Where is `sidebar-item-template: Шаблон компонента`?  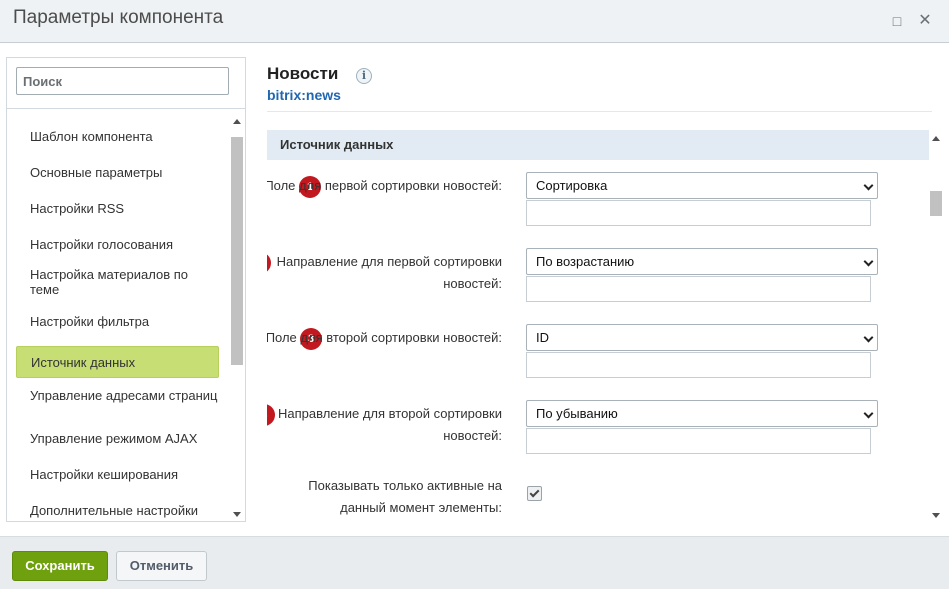
sidebar-item-template: Шаблон компонента is located at coordinates (117, 136).